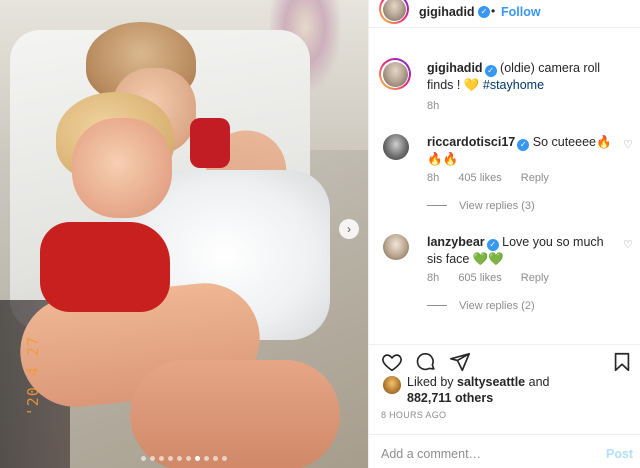  Describe the element at coordinates (622, 362) in the screenshot. I see `bookmark-icon` at that location.